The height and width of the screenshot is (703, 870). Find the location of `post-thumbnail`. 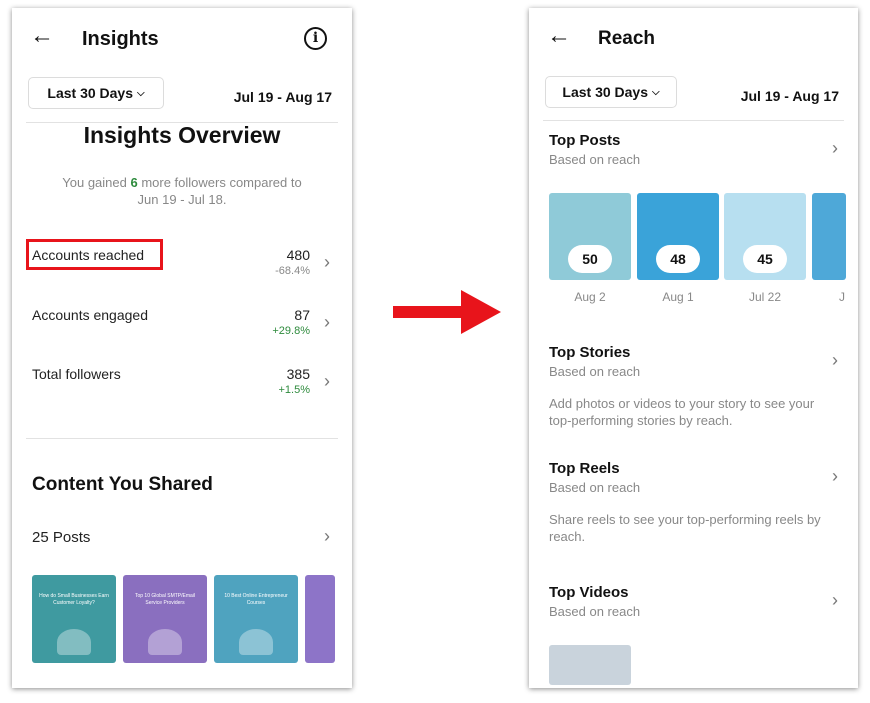

post-thumbnail is located at coordinates (320, 619).